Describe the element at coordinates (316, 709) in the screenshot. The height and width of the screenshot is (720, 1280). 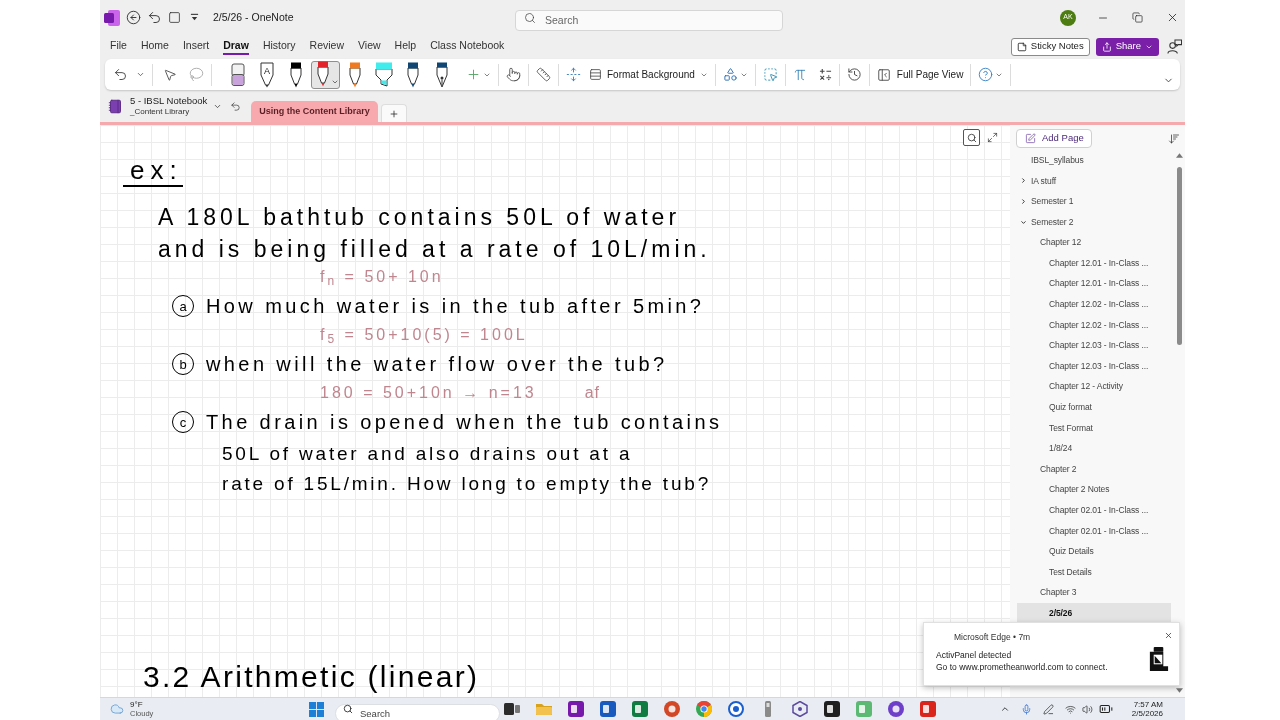
I see `windows-logo-icon` at that location.